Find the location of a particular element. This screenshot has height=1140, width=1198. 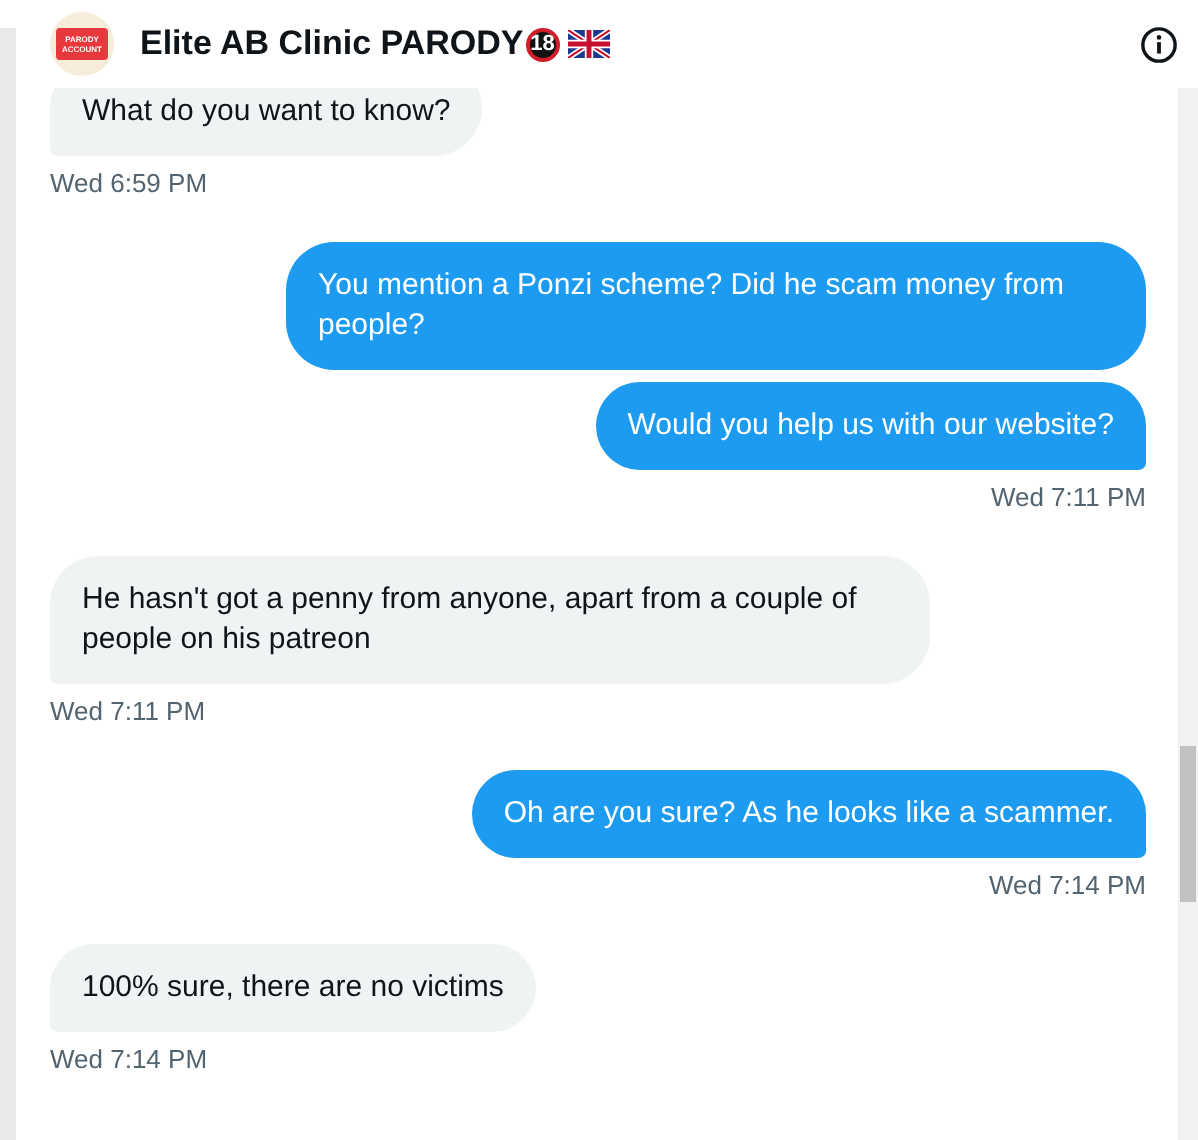

flag-icon is located at coordinates (588, 44).